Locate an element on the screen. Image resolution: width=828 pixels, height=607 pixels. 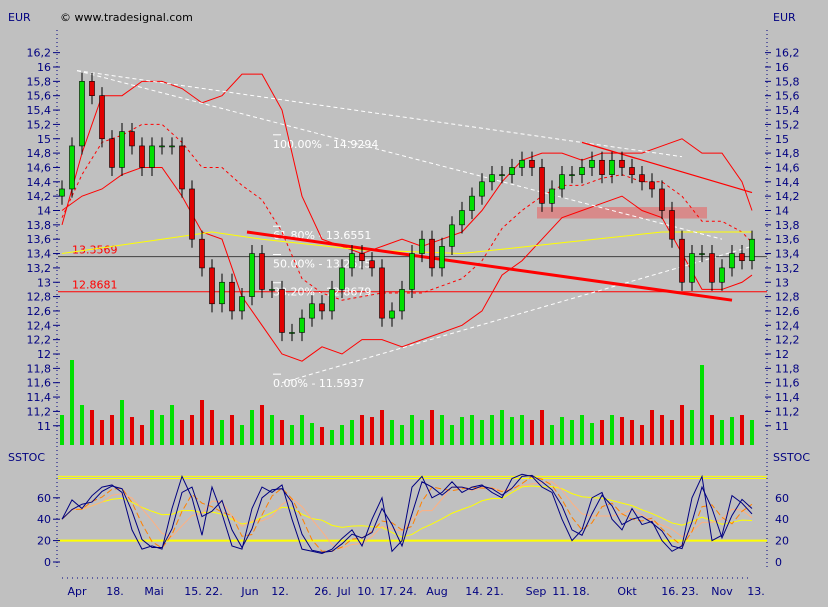
y-tick-label-left: 12,4 is located at coordinates (39, 325).